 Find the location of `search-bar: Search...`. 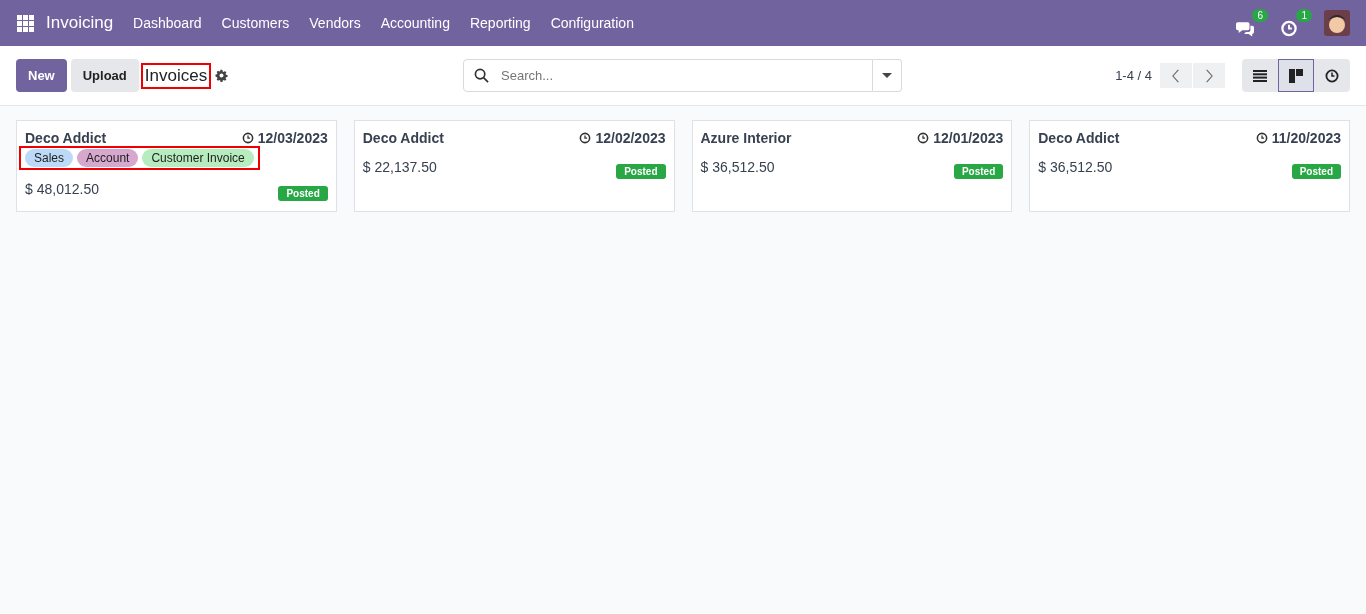

search-bar: Search... is located at coordinates (668, 75).